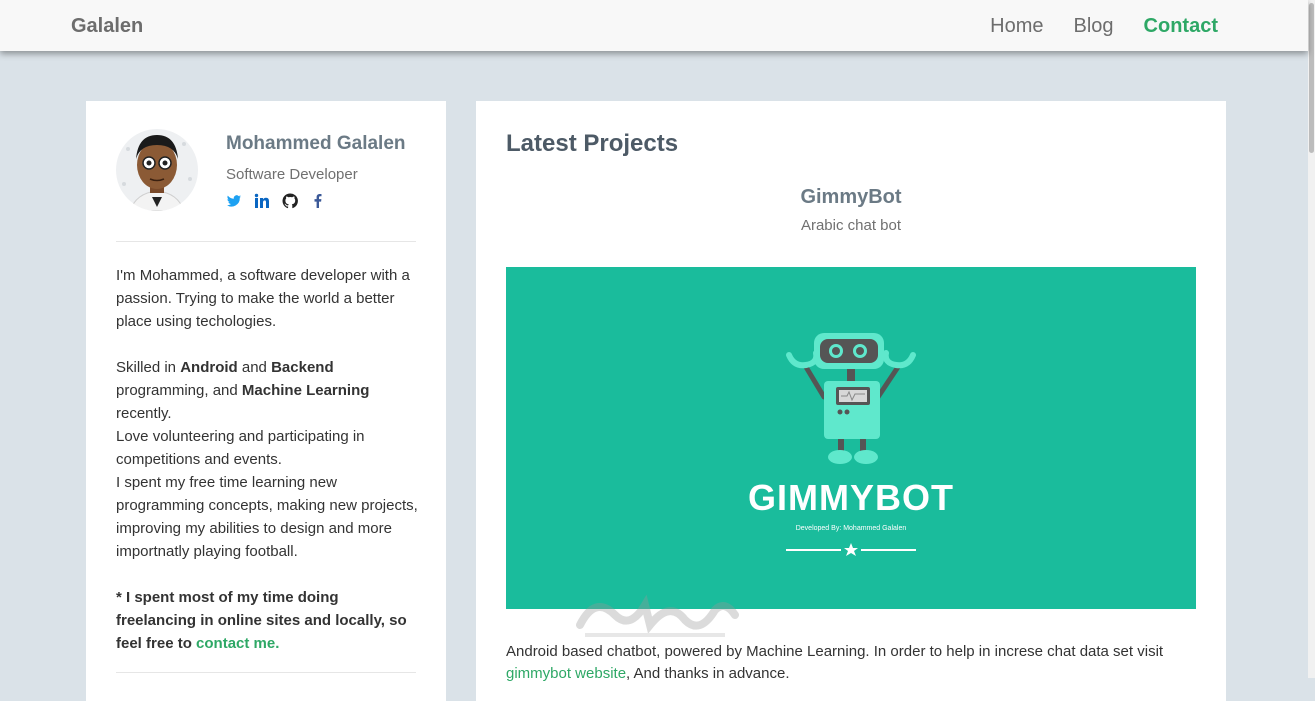 This screenshot has width=1315, height=701. I want to click on contact-me-link: contact me., so click(237, 643).